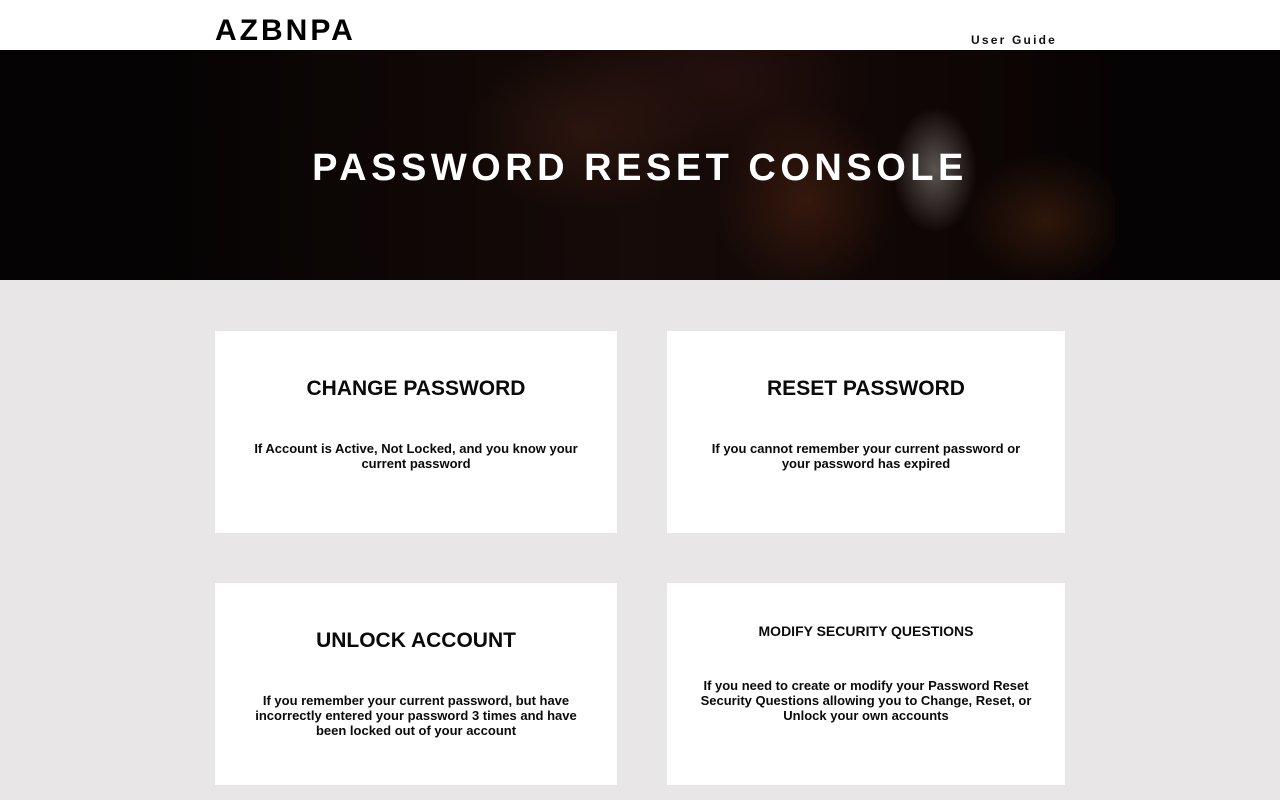 The image size is (1280, 800). Describe the element at coordinates (416, 640) in the screenshot. I see `unlock-account-title: UNLOCK ACCOUNT` at that location.